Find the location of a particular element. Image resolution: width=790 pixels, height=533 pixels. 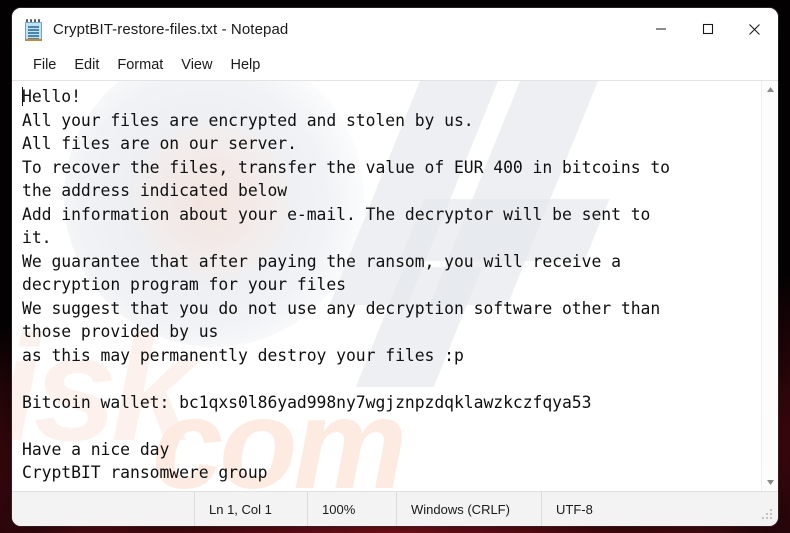

vertical-scrollbar is located at coordinates (769, 286).